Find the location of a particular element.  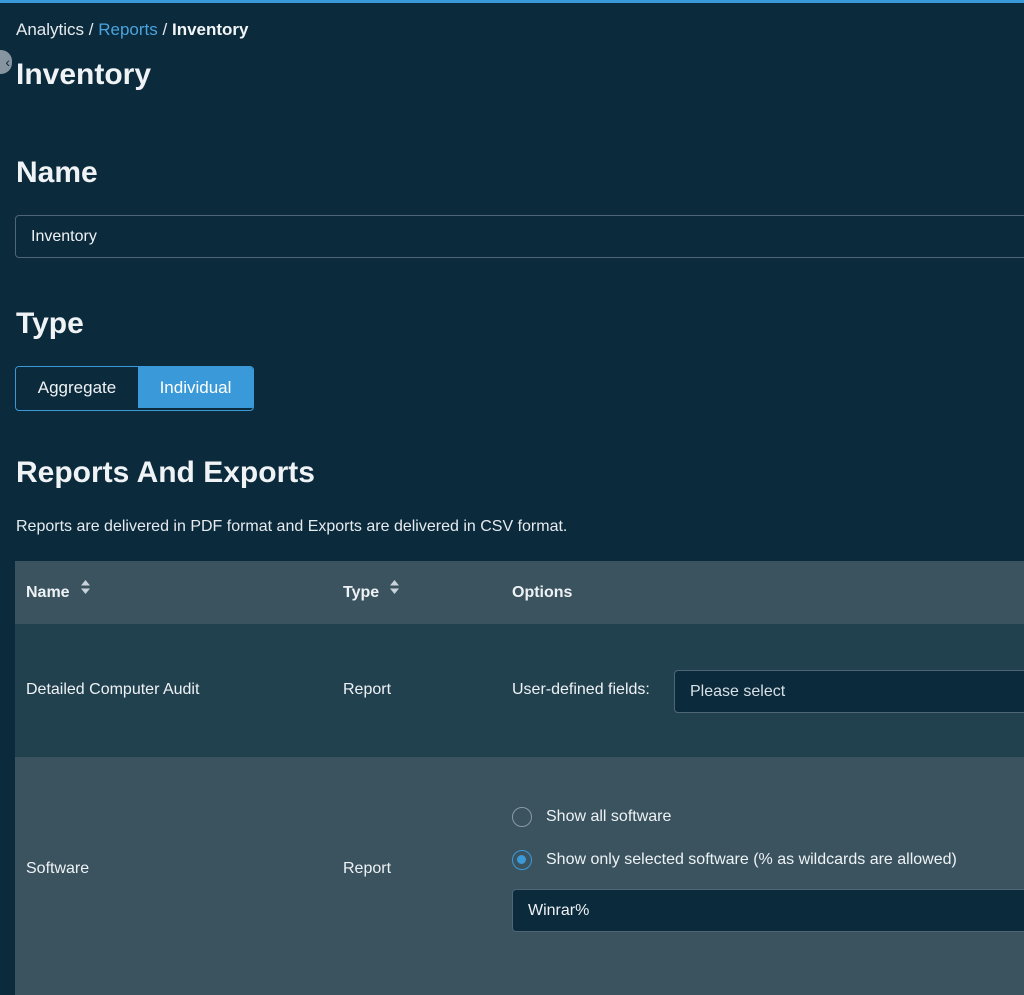

name-heading: Name is located at coordinates (57, 172).